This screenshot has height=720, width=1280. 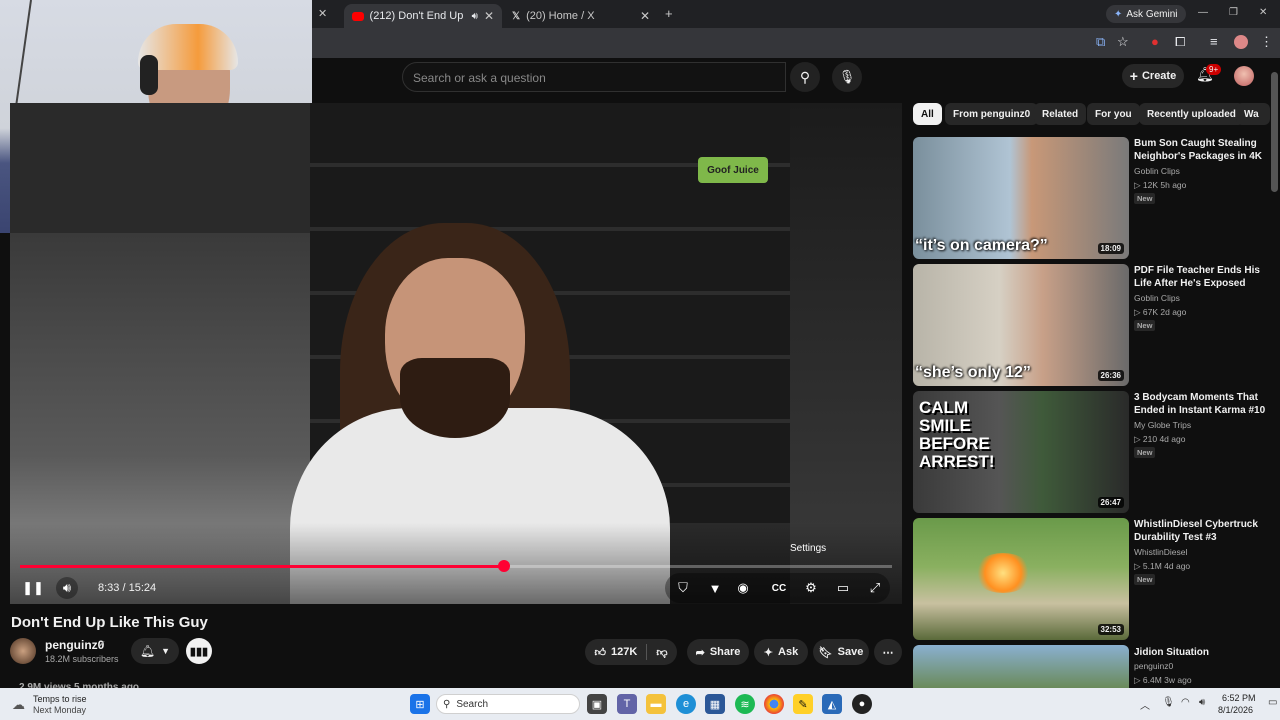 I want to click on translate-icon: ⧉, so click(x=1100, y=42).